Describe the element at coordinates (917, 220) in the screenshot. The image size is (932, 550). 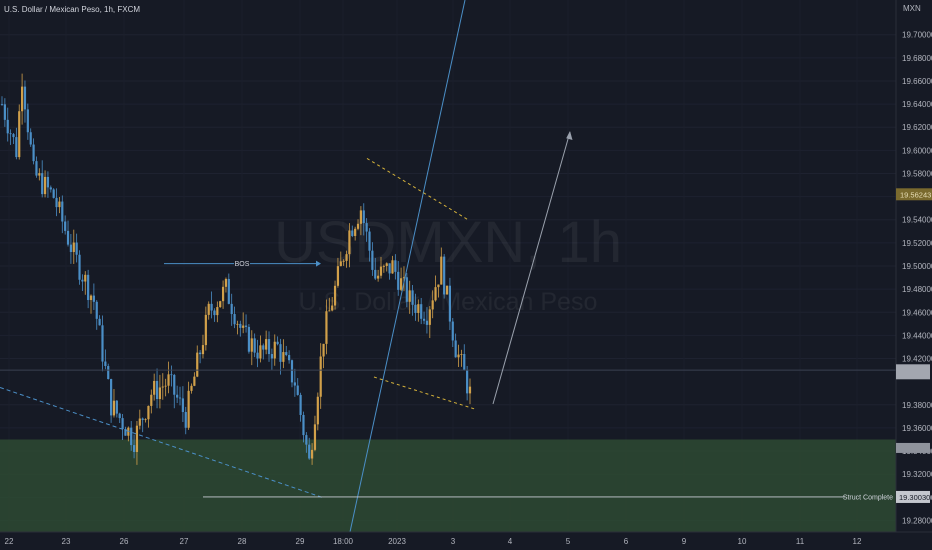
I see `price-tick-label: 19.54000` at that location.